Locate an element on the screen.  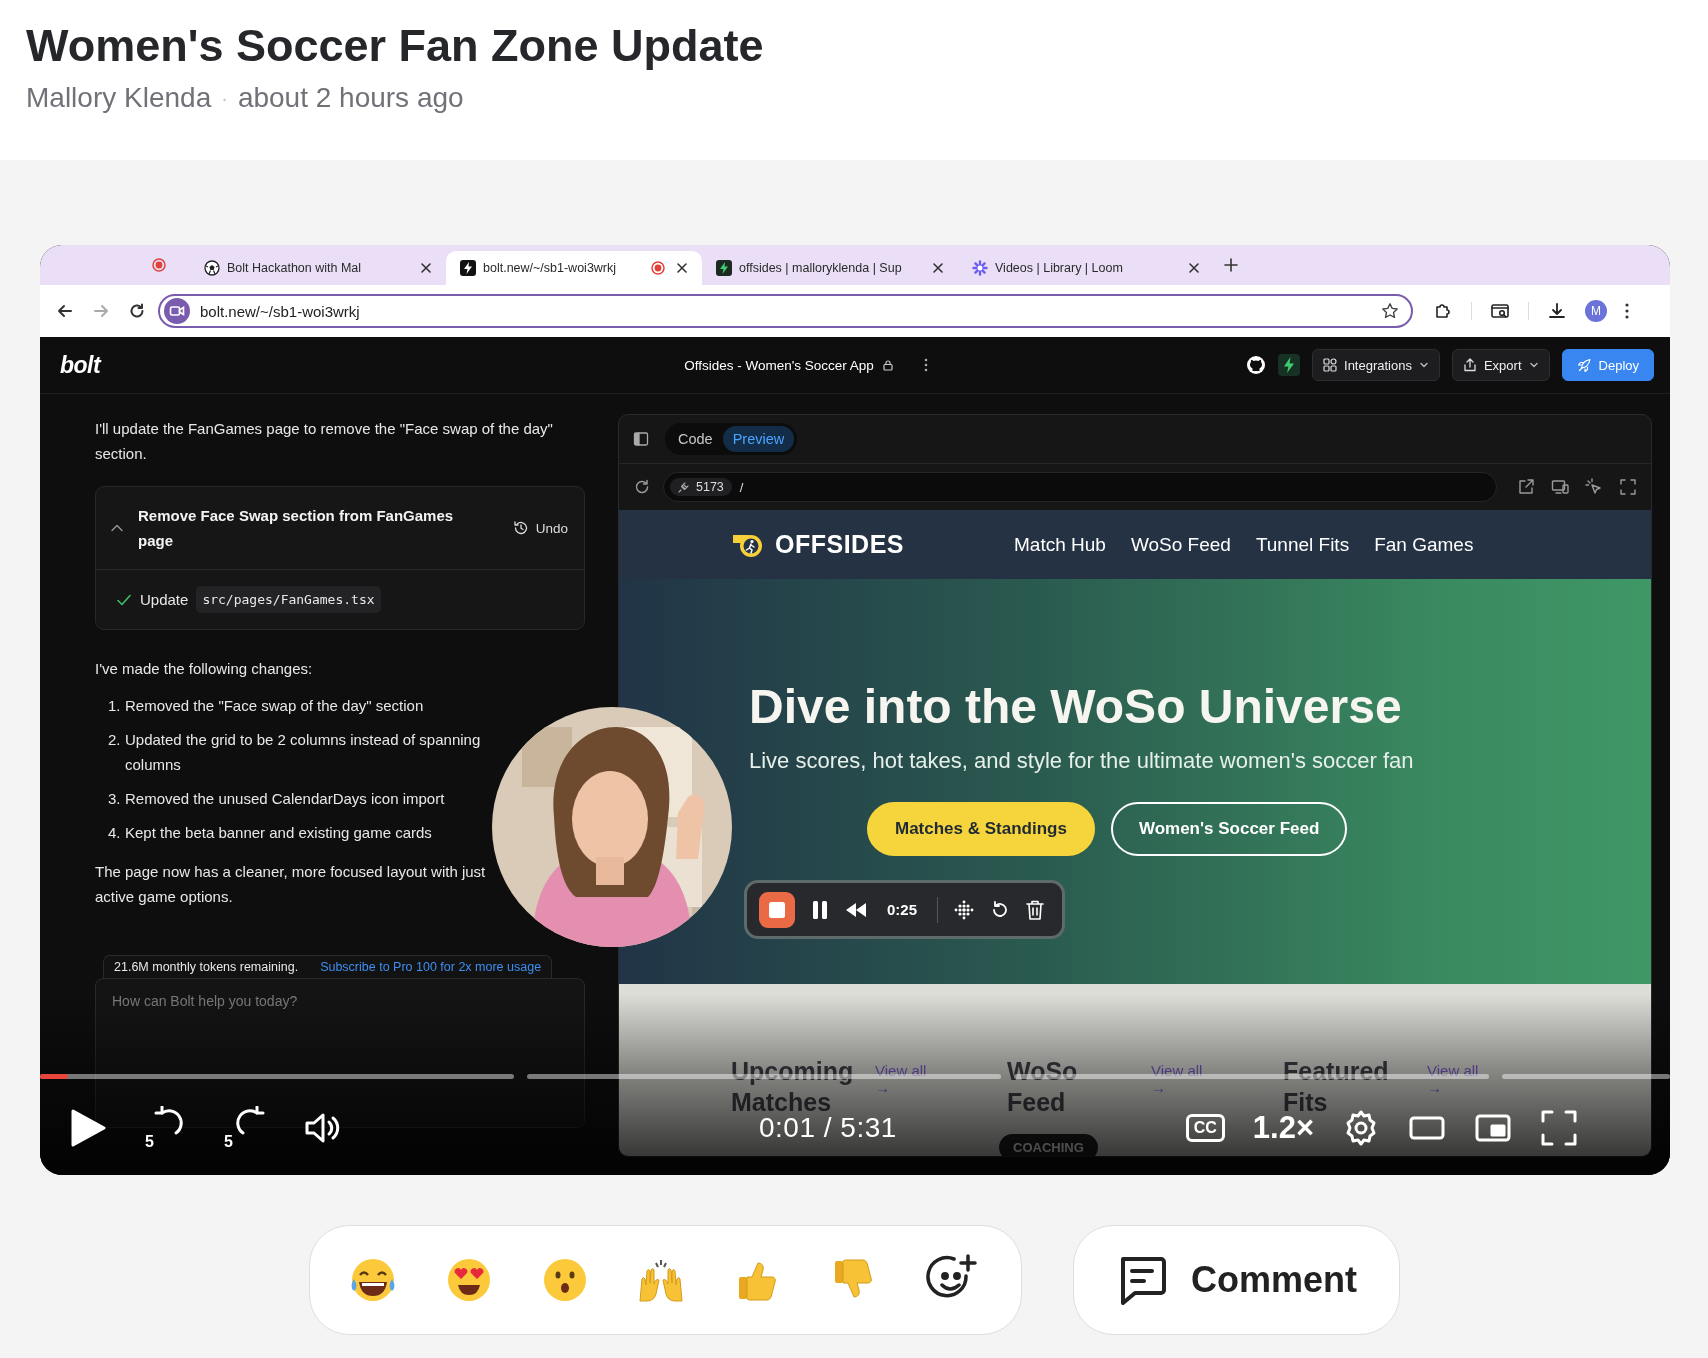
share-icon is located at coordinates (1469, 365).